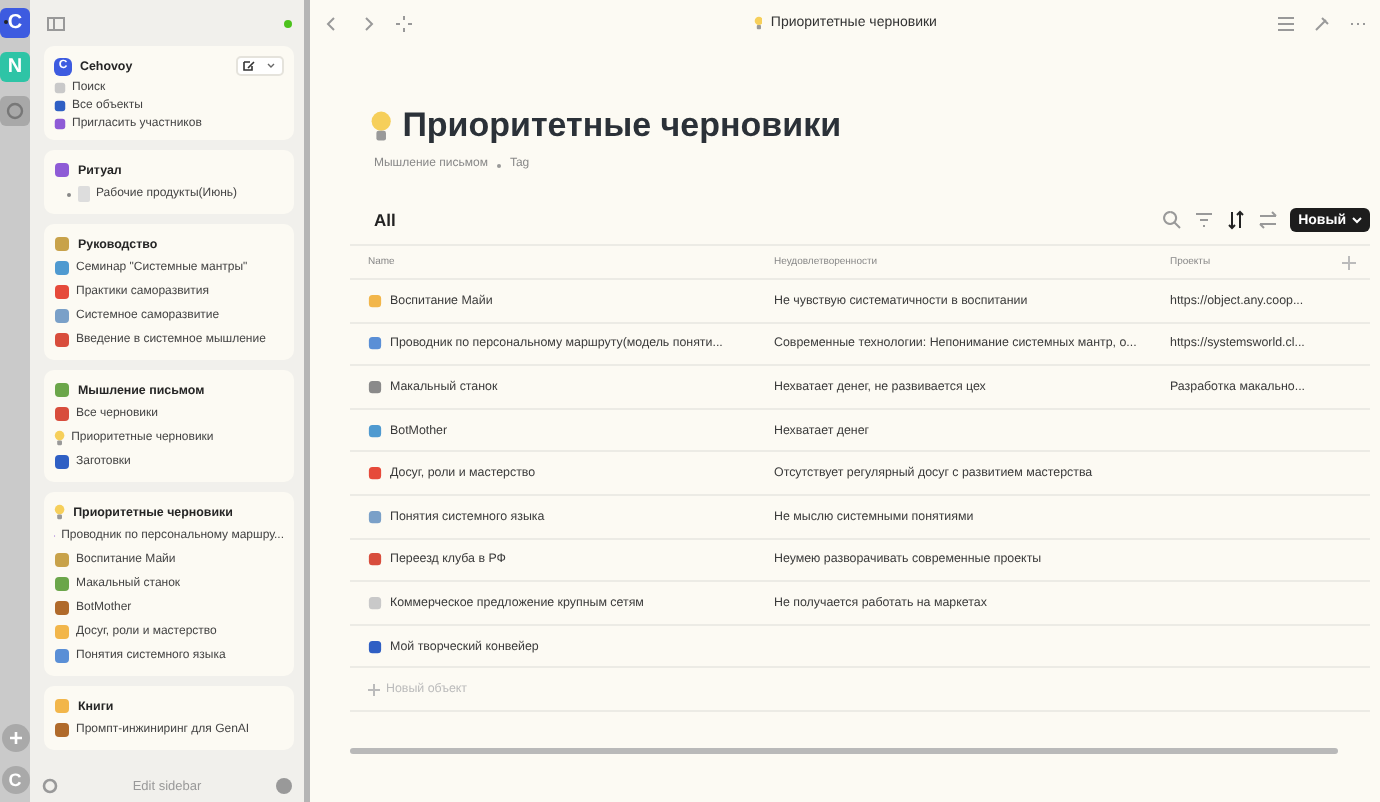 This screenshot has height=802, width=1380. Describe the element at coordinates (69, 194) in the screenshot. I see `bullet-icon` at that location.